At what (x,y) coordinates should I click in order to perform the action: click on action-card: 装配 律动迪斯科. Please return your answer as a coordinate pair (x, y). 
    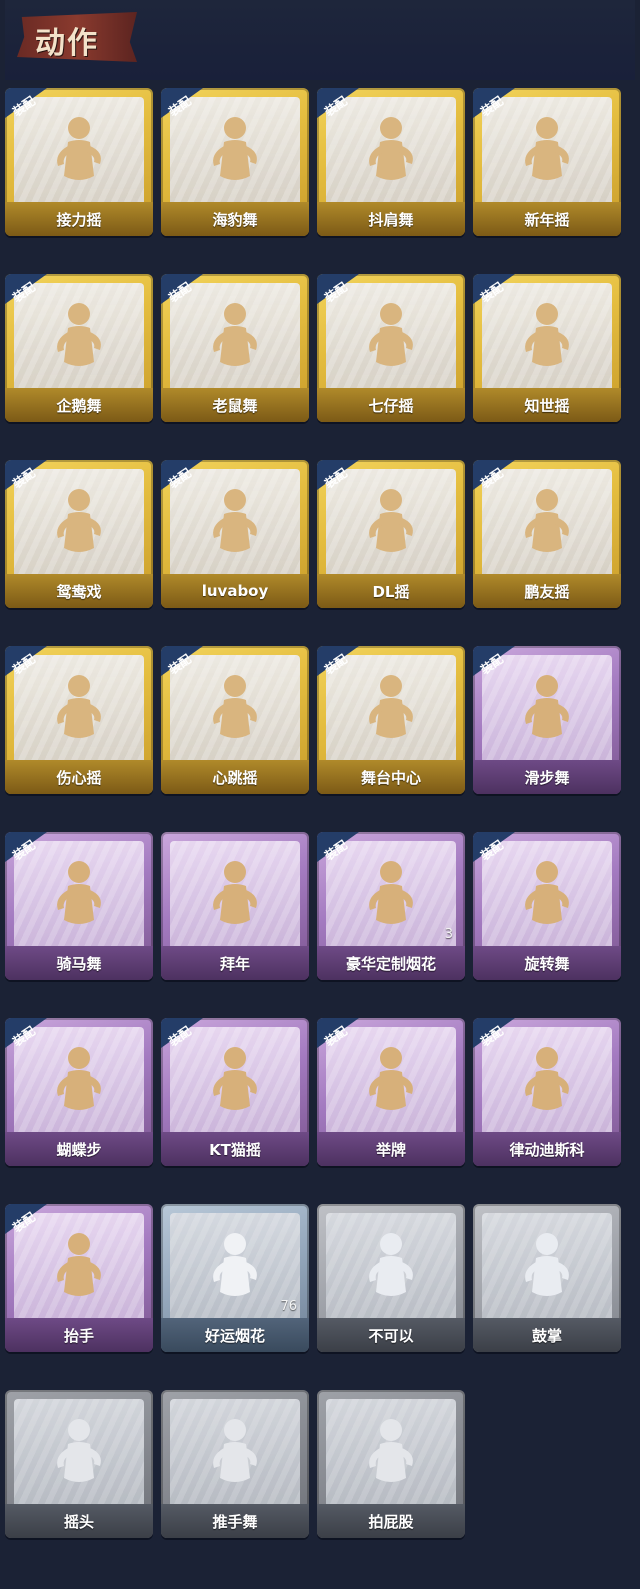
    Looking at the image, I should click on (547, 1092).